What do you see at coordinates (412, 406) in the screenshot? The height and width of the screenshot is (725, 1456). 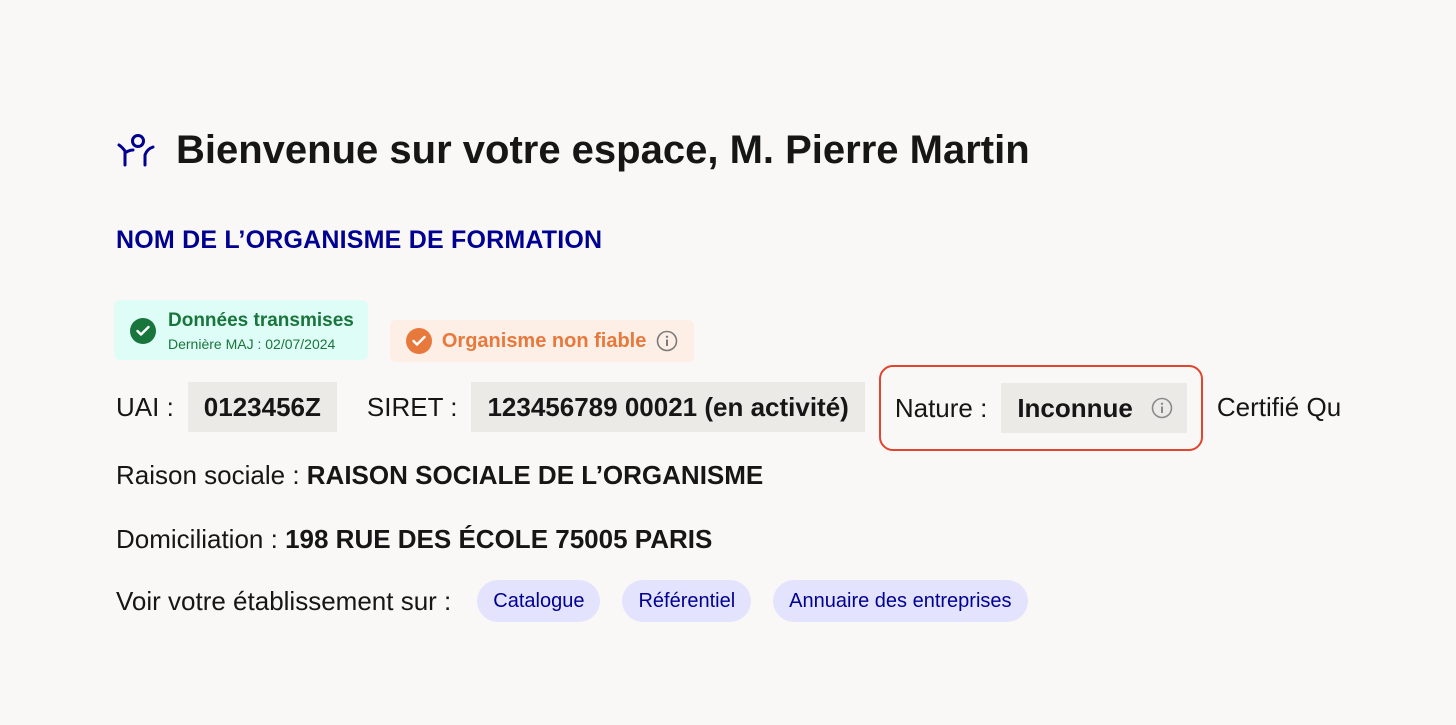 I see `siret-label: SIRET :` at bounding box center [412, 406].